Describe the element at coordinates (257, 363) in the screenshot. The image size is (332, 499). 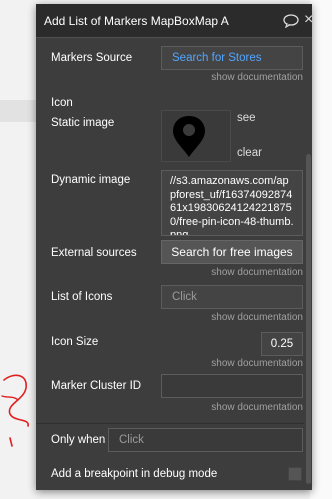
I see `icon-size-doc-link: show documentation` at that location.